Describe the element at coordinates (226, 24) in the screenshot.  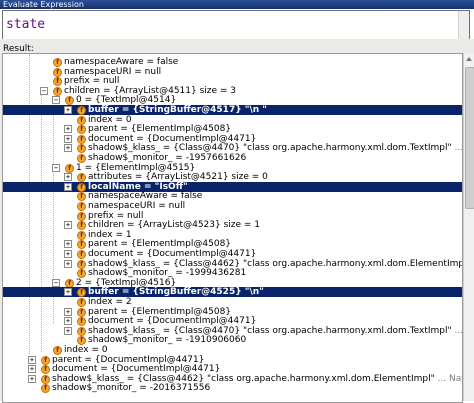
I see `expression-input` at that location.